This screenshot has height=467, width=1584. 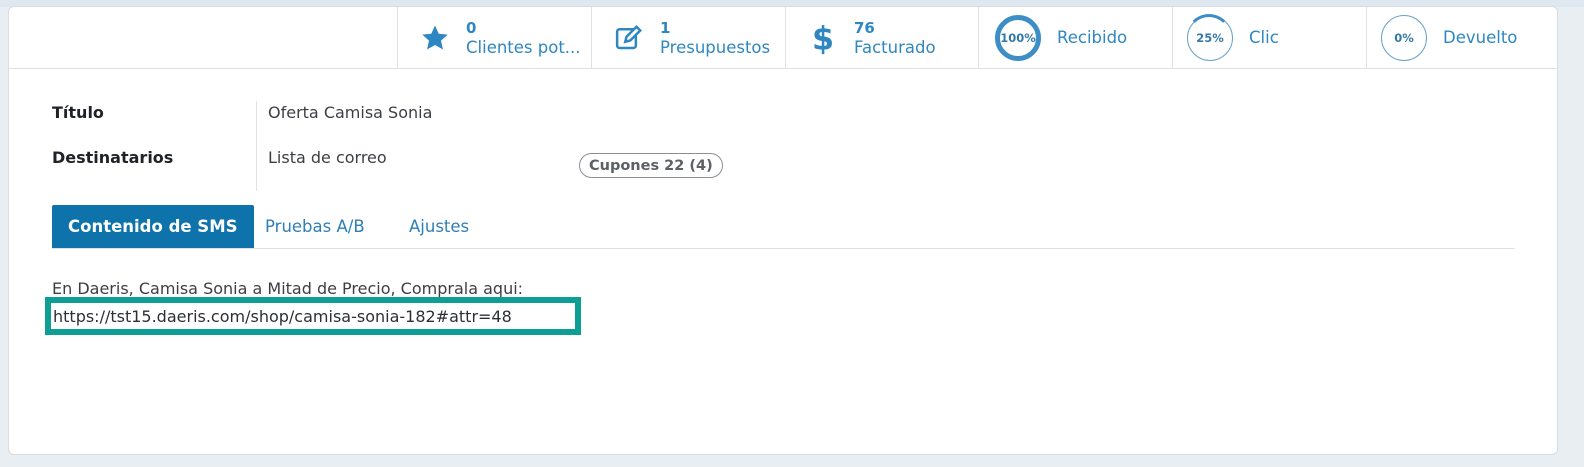 I want to click on recipients-field: Lista de correo, so click(x=327, y=157).